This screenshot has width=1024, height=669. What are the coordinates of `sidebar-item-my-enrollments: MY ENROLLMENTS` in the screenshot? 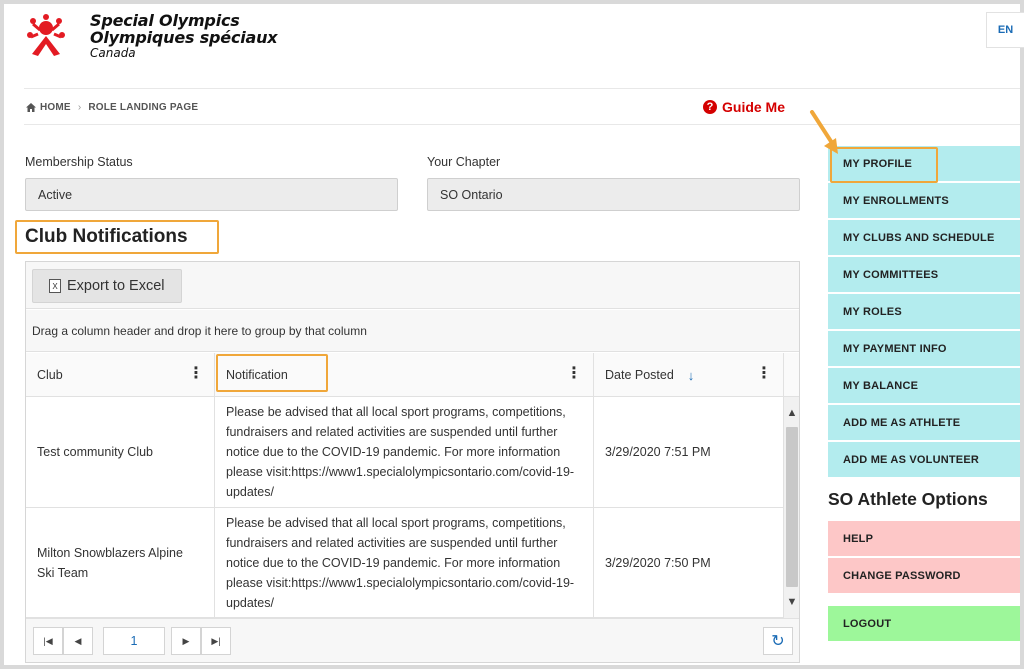 It's located at (924, 201).